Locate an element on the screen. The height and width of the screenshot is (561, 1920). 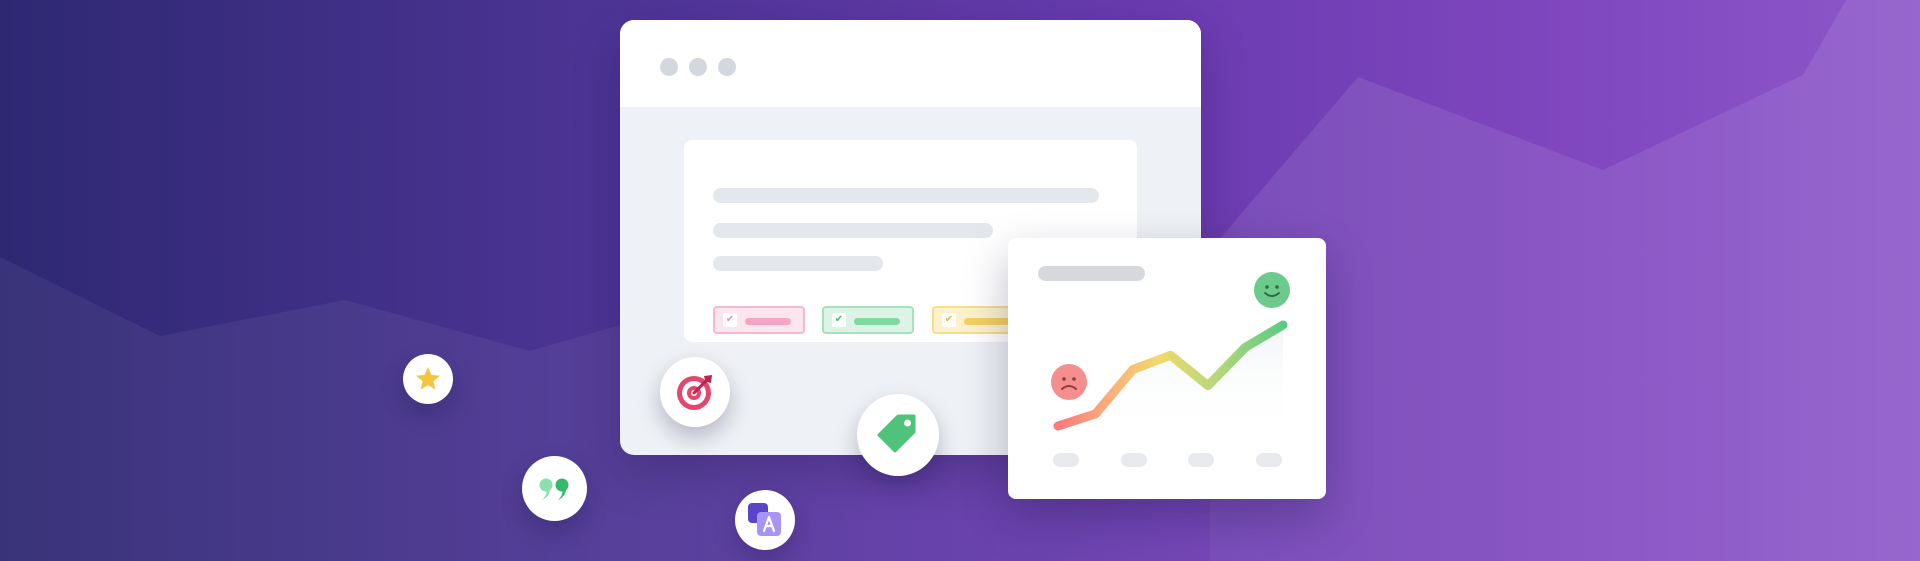
star-badge is located at coordinates (428, 379).